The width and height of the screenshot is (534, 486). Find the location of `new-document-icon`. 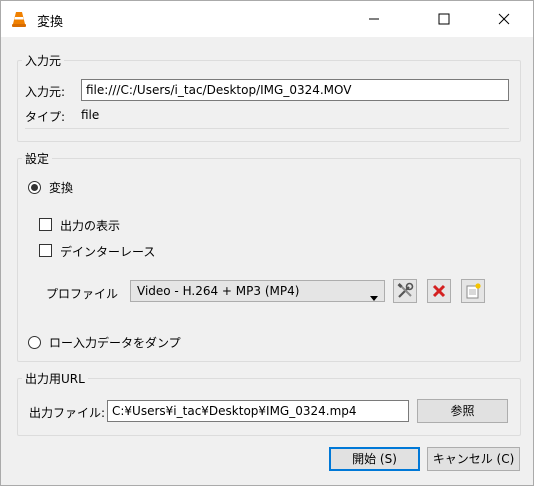

new-document-icon is located at coordinates (473, 291).